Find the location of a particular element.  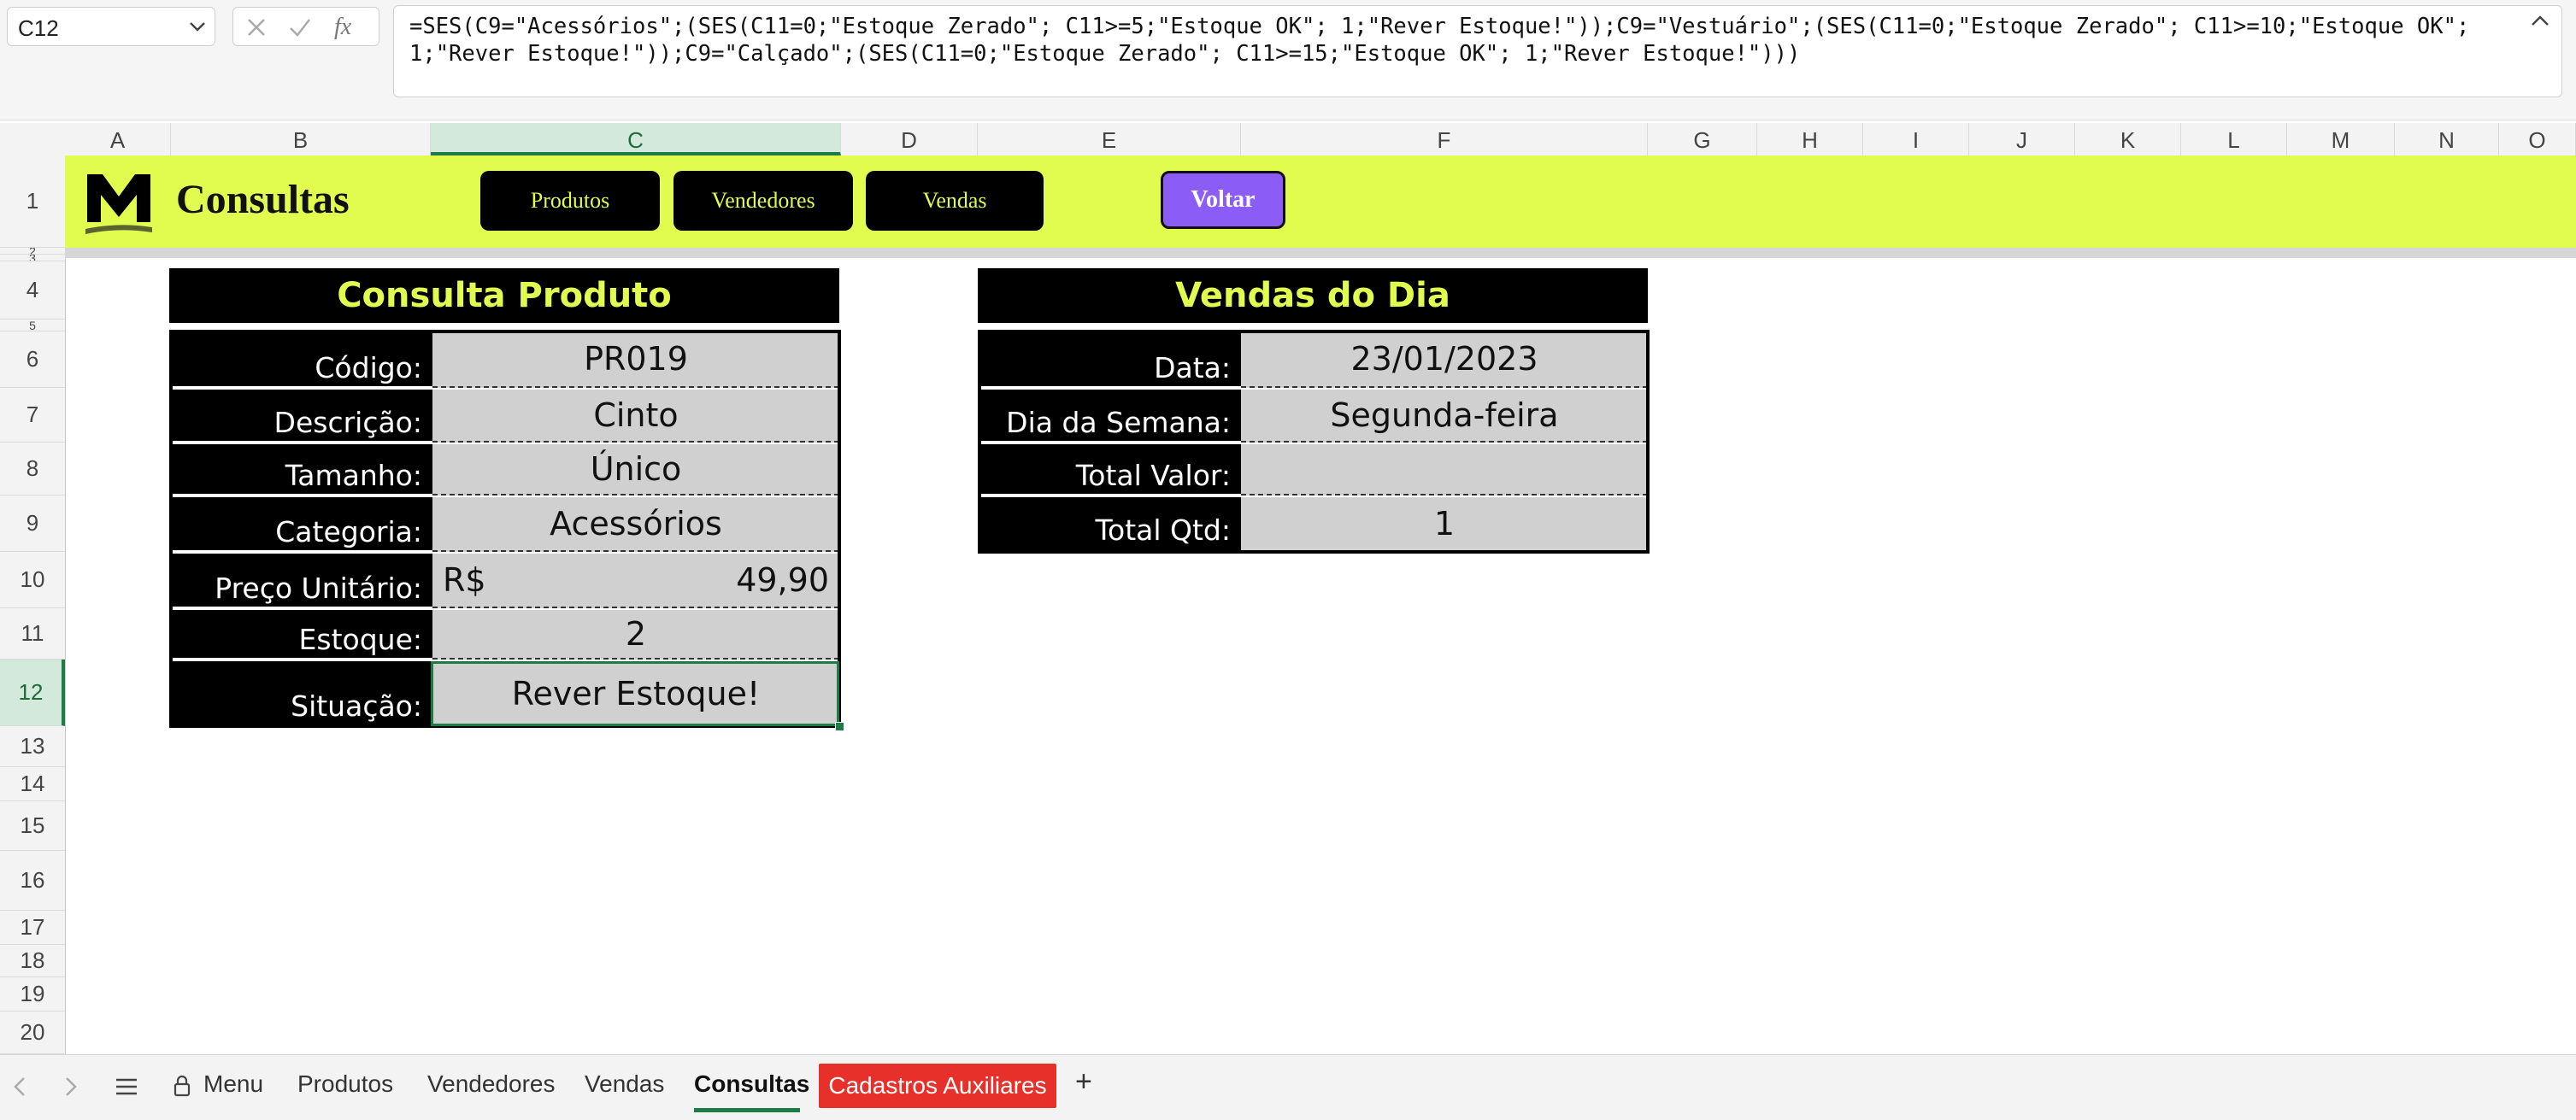

tab-vendedores: Vendedores is located at coordinates (491, 1084).